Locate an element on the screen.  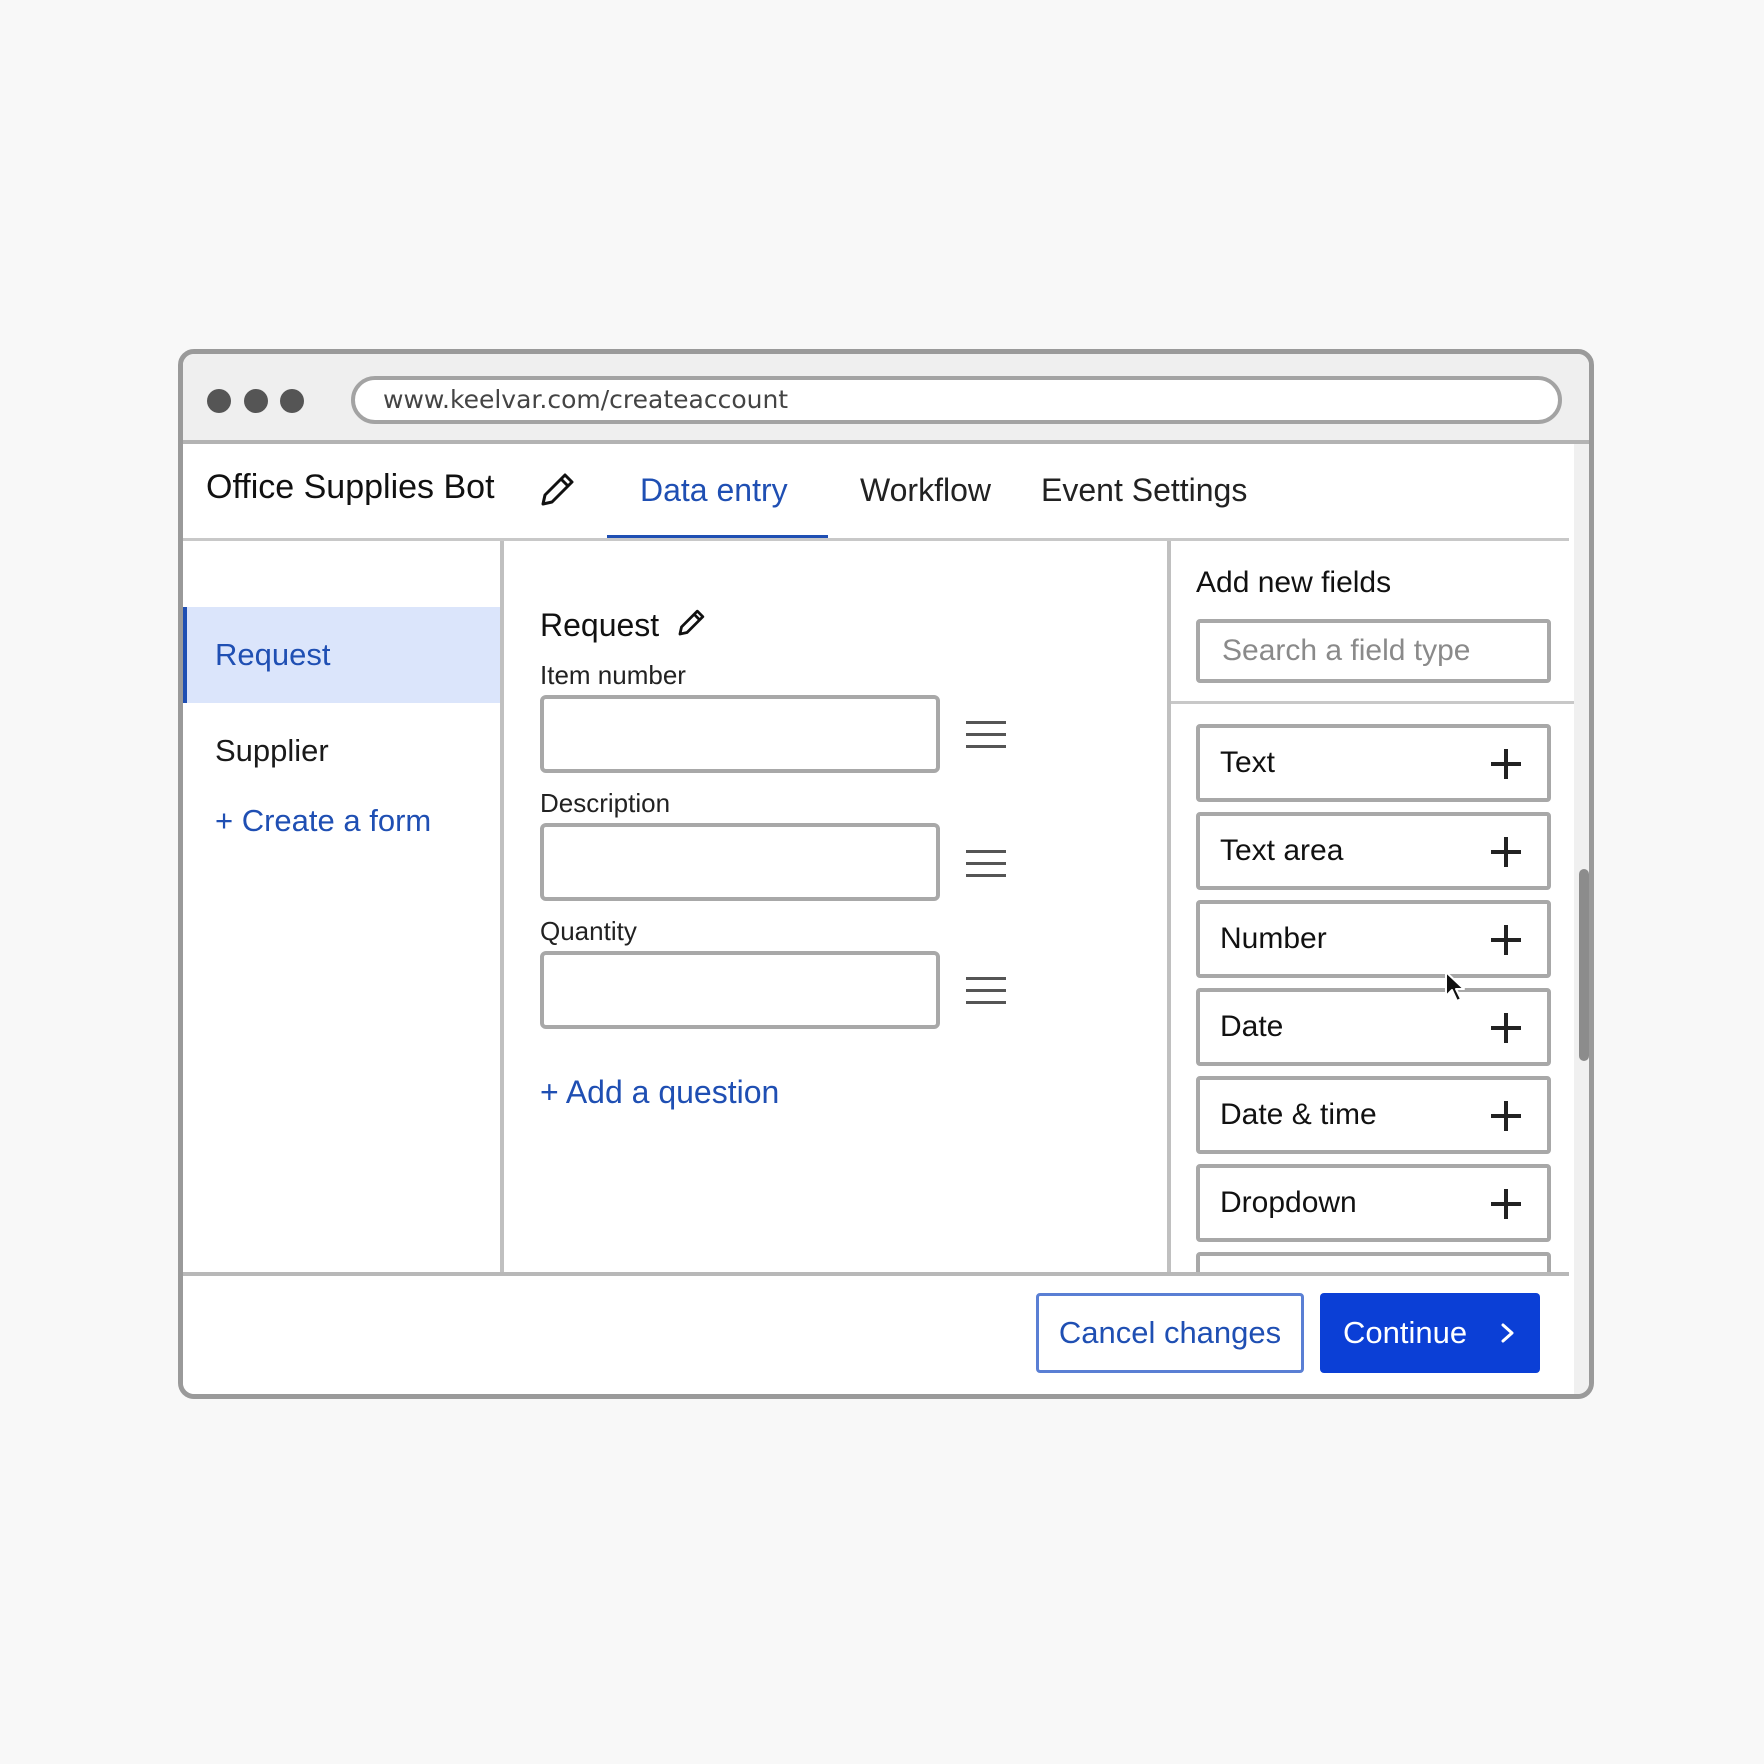
window-close-dot is located at coordinates (219, 401).